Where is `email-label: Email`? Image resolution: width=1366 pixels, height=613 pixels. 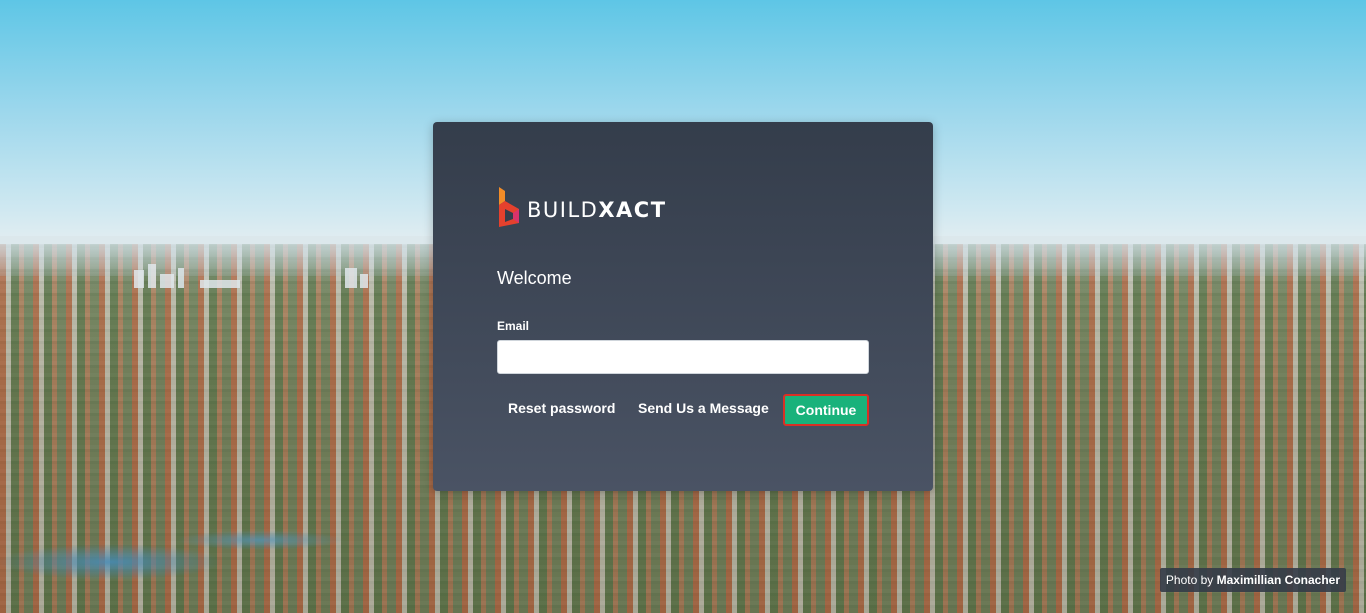 email-label: Email is located at coordinates (513, 326).